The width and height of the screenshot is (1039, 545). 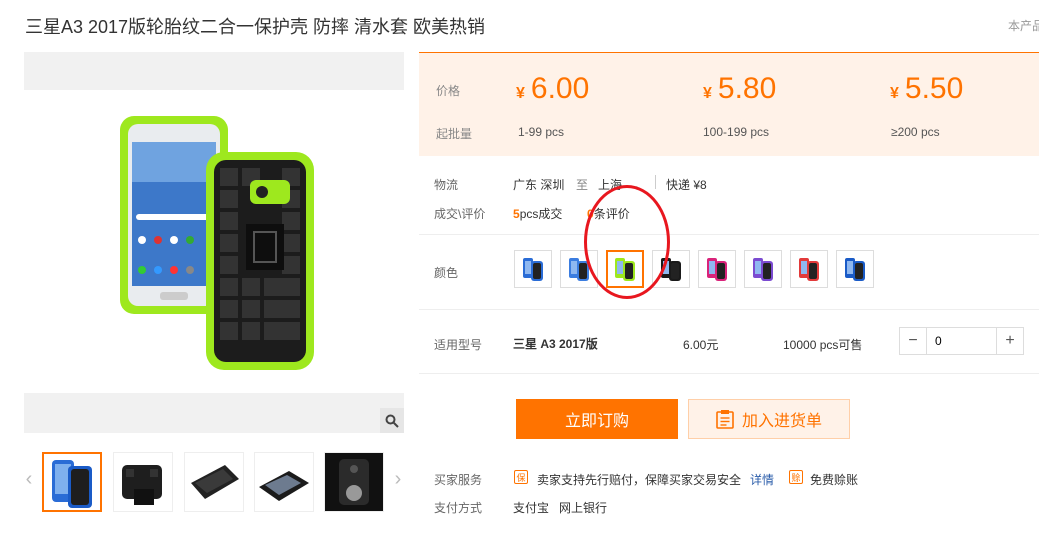 I want to click on zoom-button, so click(x=392, y=420).